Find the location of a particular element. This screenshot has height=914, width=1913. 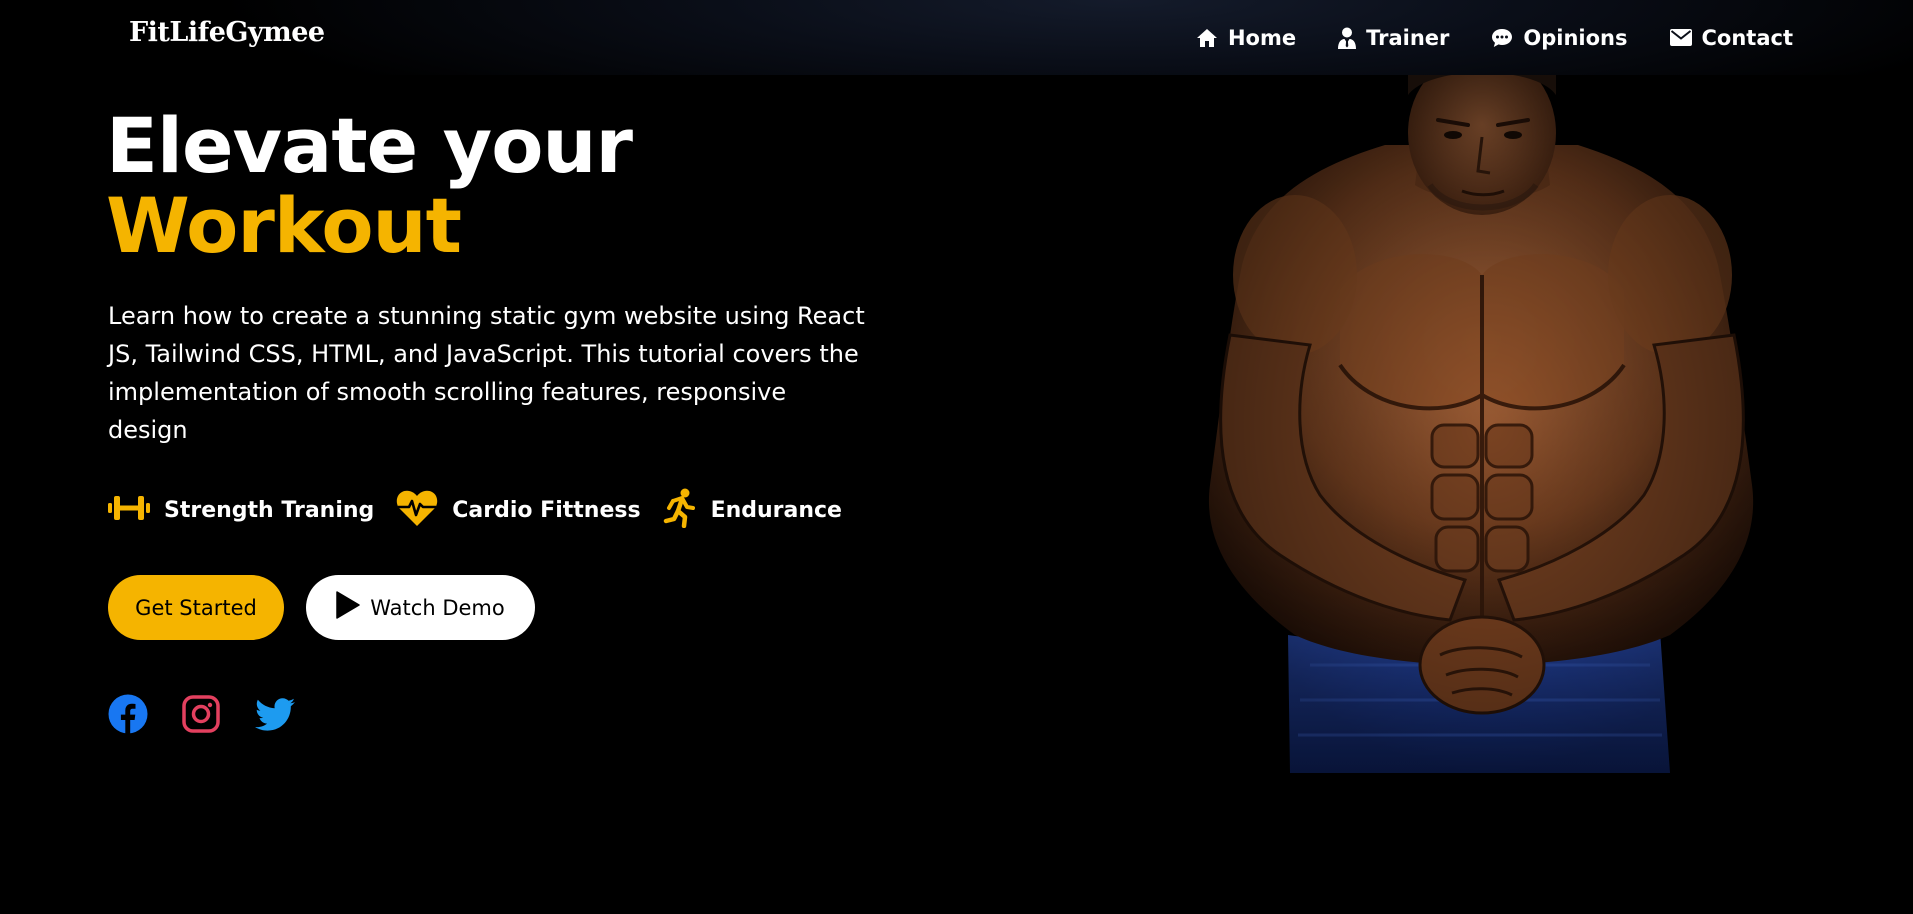

nav-contact-label: Contact is located at coordinates (1747, 37).